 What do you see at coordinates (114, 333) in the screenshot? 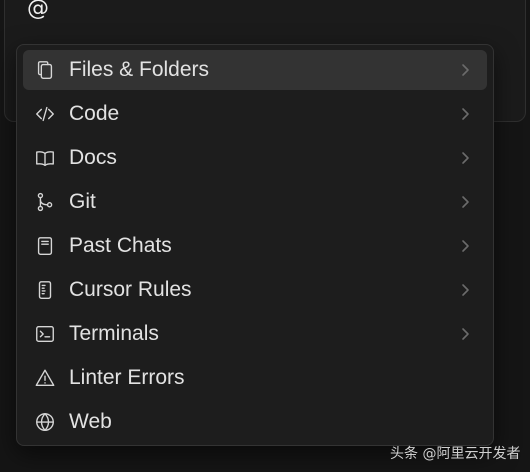
I see `menu-item-label: Terminals` at bounding box center [114, 333].